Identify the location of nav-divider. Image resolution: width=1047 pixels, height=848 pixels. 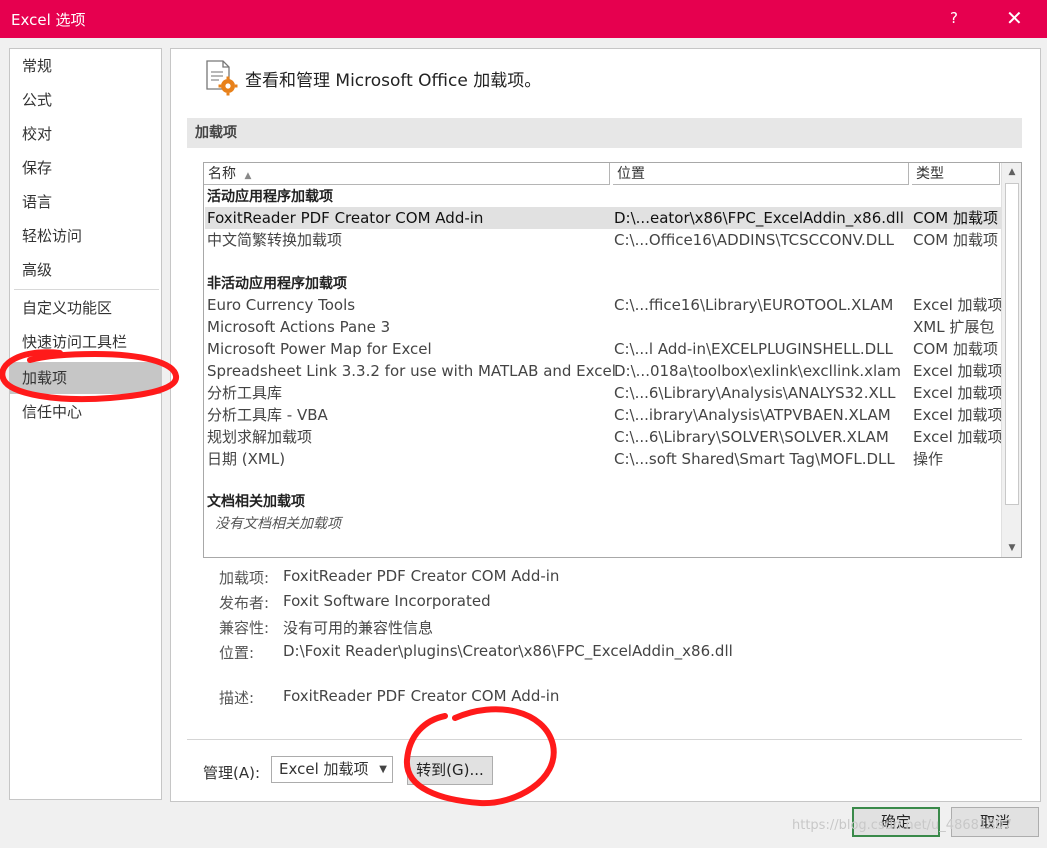
(86, 289).